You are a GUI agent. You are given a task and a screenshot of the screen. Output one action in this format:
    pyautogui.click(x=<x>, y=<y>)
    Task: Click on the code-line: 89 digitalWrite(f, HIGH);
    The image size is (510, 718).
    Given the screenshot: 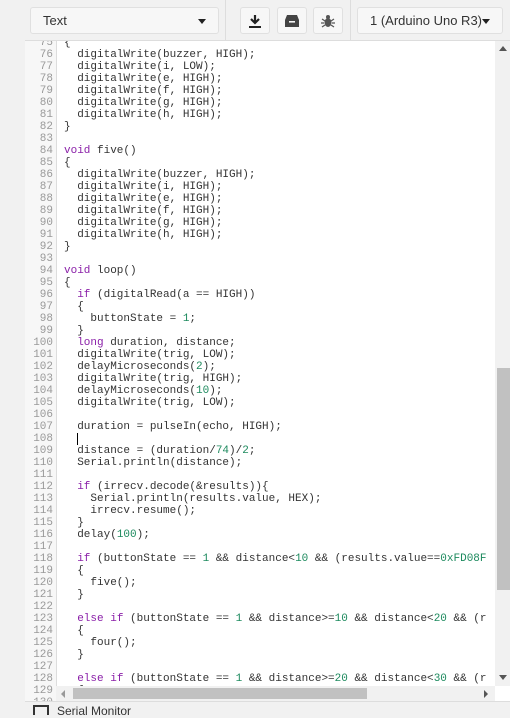 What is the action you would take?
    pyautogui.click(x=260, y=211)
    